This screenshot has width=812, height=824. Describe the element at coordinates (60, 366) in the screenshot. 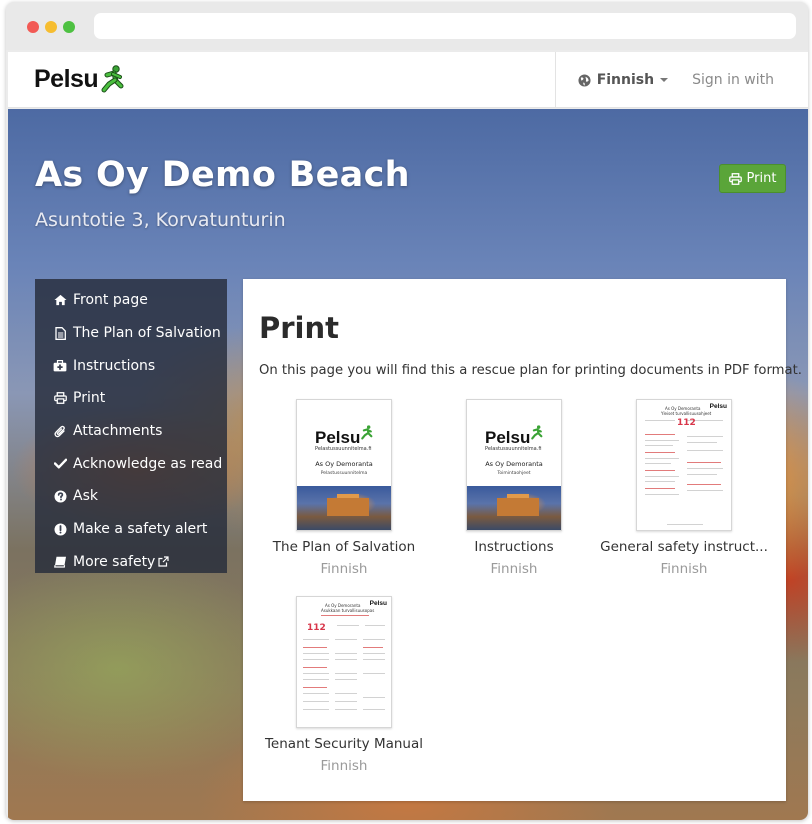

I see `medkit-icon` at that location.